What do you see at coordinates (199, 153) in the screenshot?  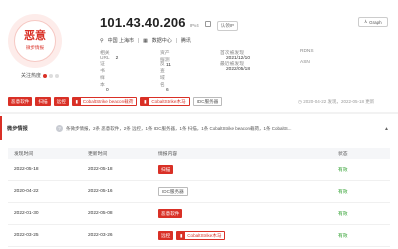 I see `table-header: 发现时间 更新时间 情报内容 状态` at bounding box center [199, 153].